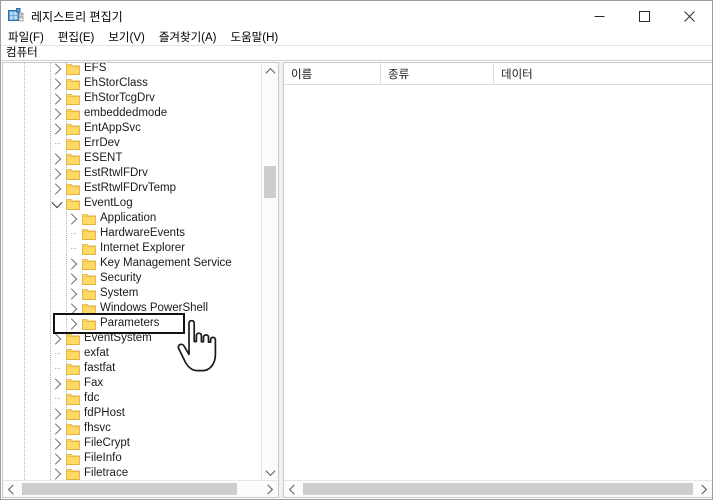 Image resolution: width=713 pixels, height=500 pixels. Describe the element at coordinates (16, 16) in the screenshot. I see `registry-editor-icon` at that location.